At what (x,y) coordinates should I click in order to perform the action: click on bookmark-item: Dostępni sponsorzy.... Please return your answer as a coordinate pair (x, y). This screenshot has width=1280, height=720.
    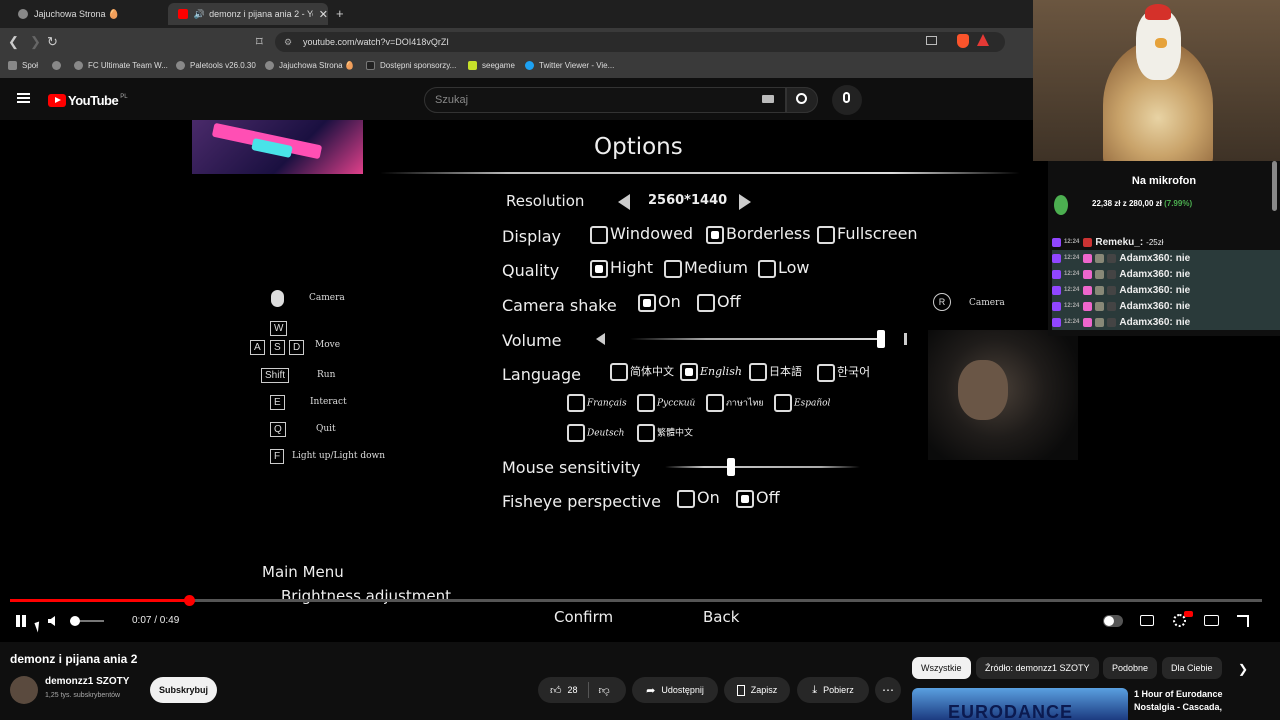
    Looking at the image, I should click on (411, 65).